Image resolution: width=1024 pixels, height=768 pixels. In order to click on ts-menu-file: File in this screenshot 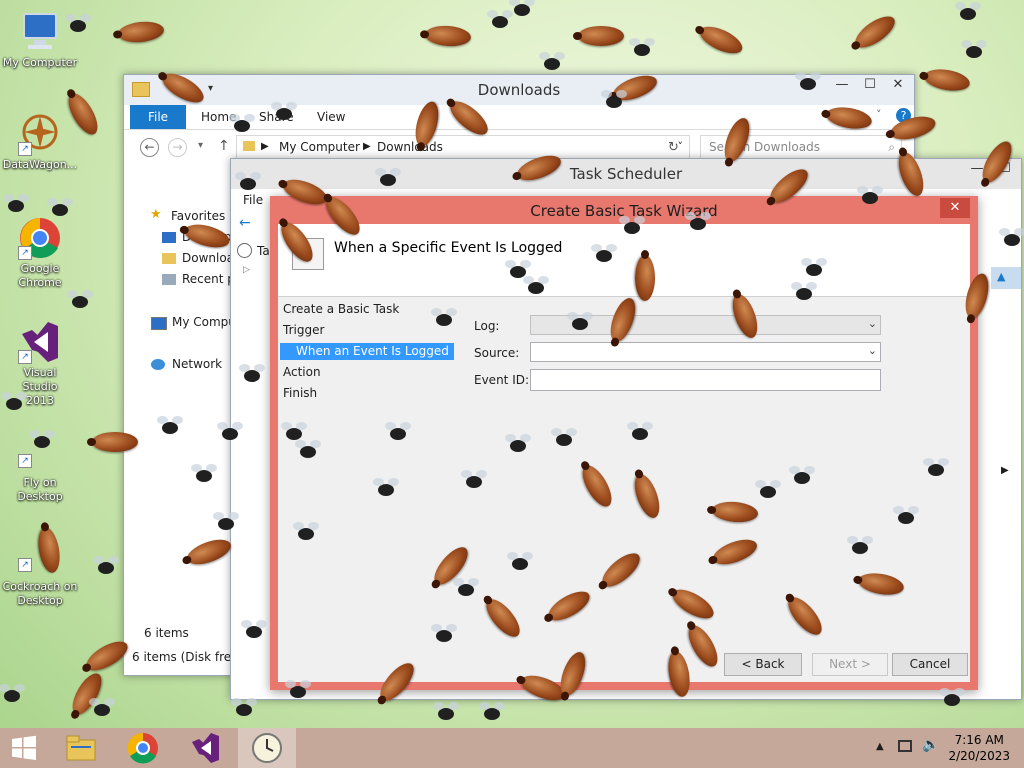, I will do `click(253, 200)`.